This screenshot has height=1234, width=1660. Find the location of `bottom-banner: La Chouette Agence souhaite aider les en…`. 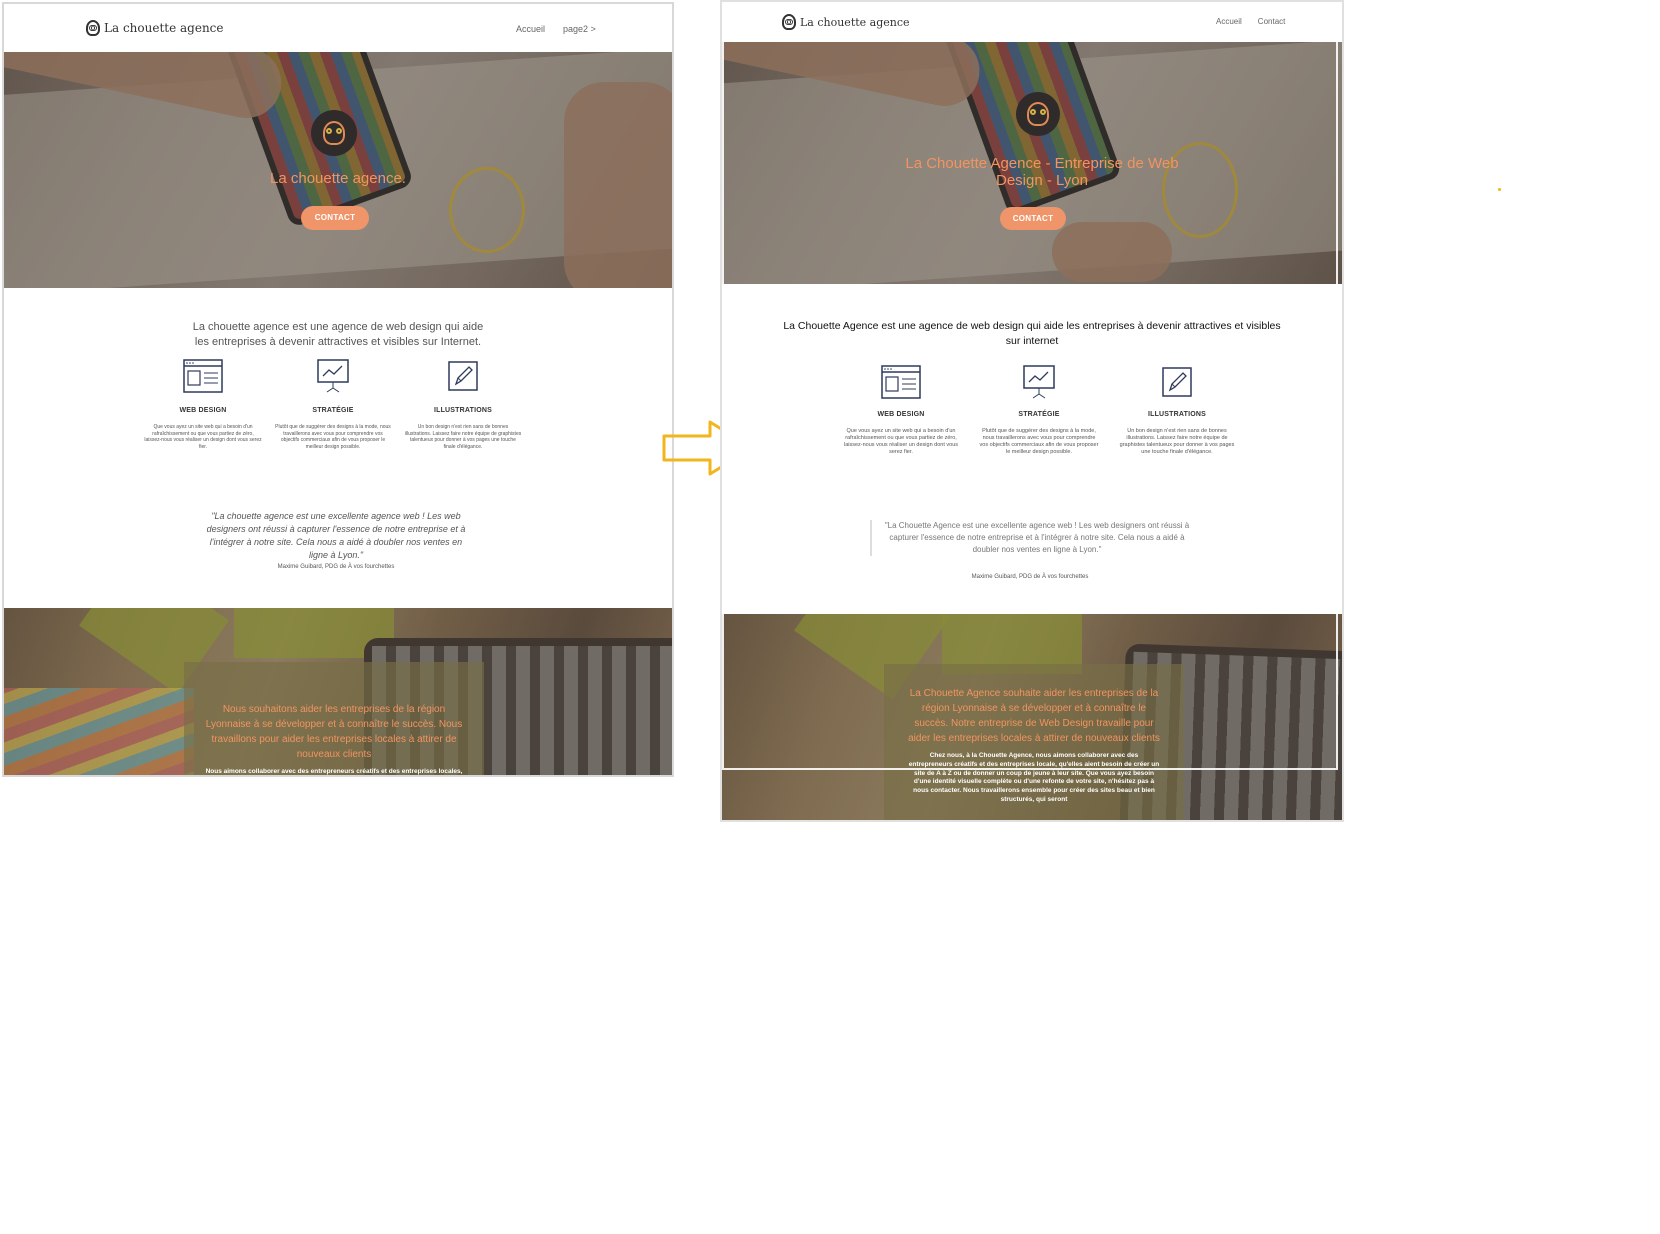

bottom-banner: La Chouette Agence souhaite aider les en… is located at coordinates (1032, 717).